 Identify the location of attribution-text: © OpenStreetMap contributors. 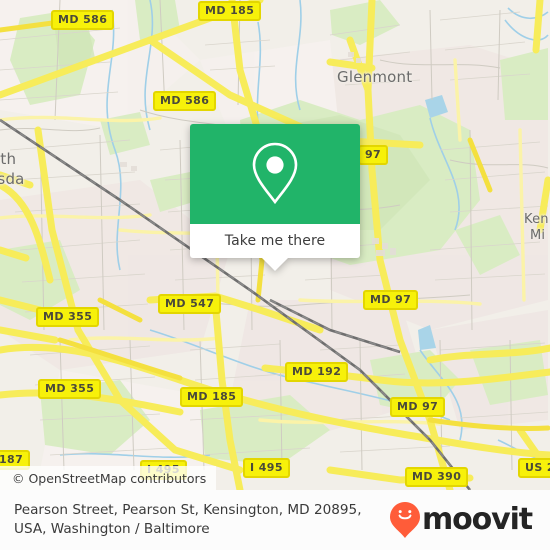
(109, 478).